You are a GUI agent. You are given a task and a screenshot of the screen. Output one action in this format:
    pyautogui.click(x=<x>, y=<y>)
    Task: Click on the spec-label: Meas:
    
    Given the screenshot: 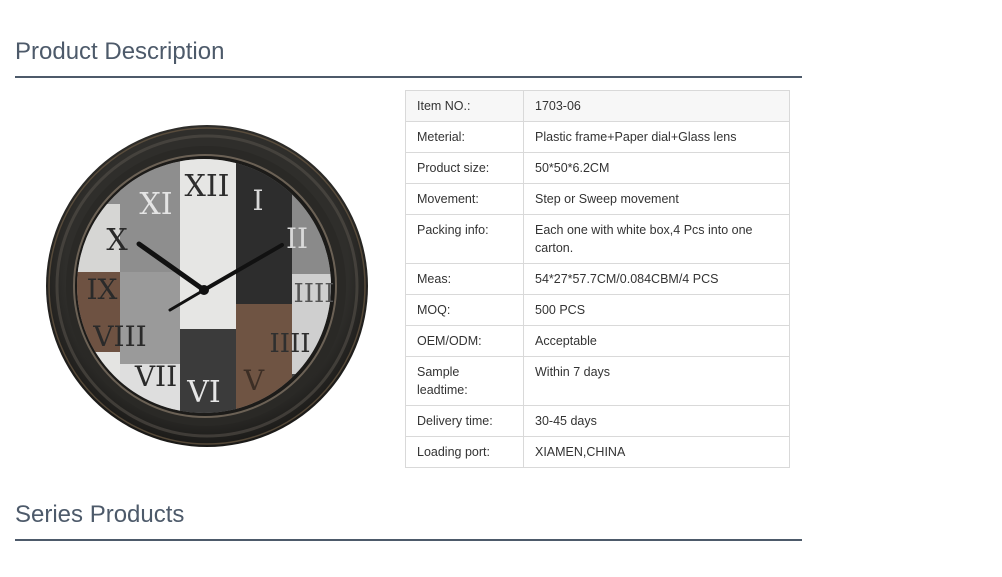 What is the action you would take?
    pyautogui.click(x=464, y=279)
    